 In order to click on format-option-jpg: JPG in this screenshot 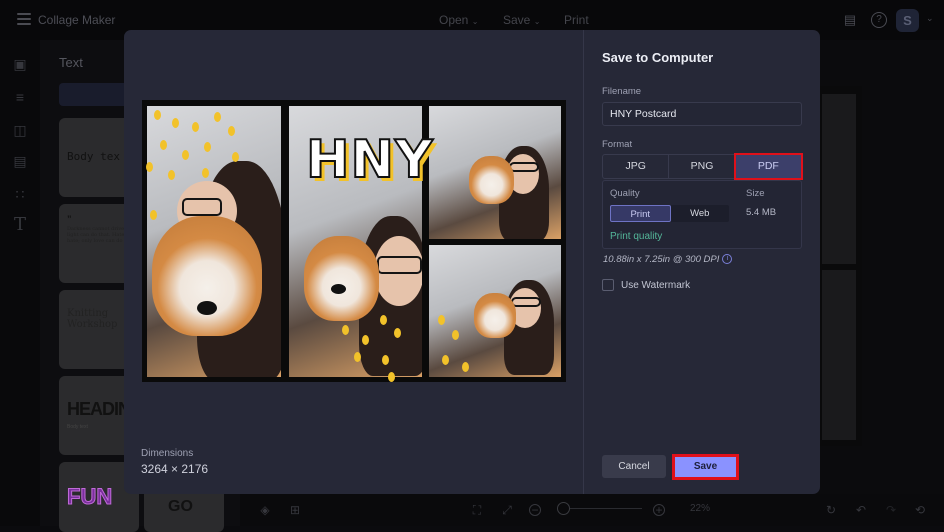, I will do `click(636, 166)`.